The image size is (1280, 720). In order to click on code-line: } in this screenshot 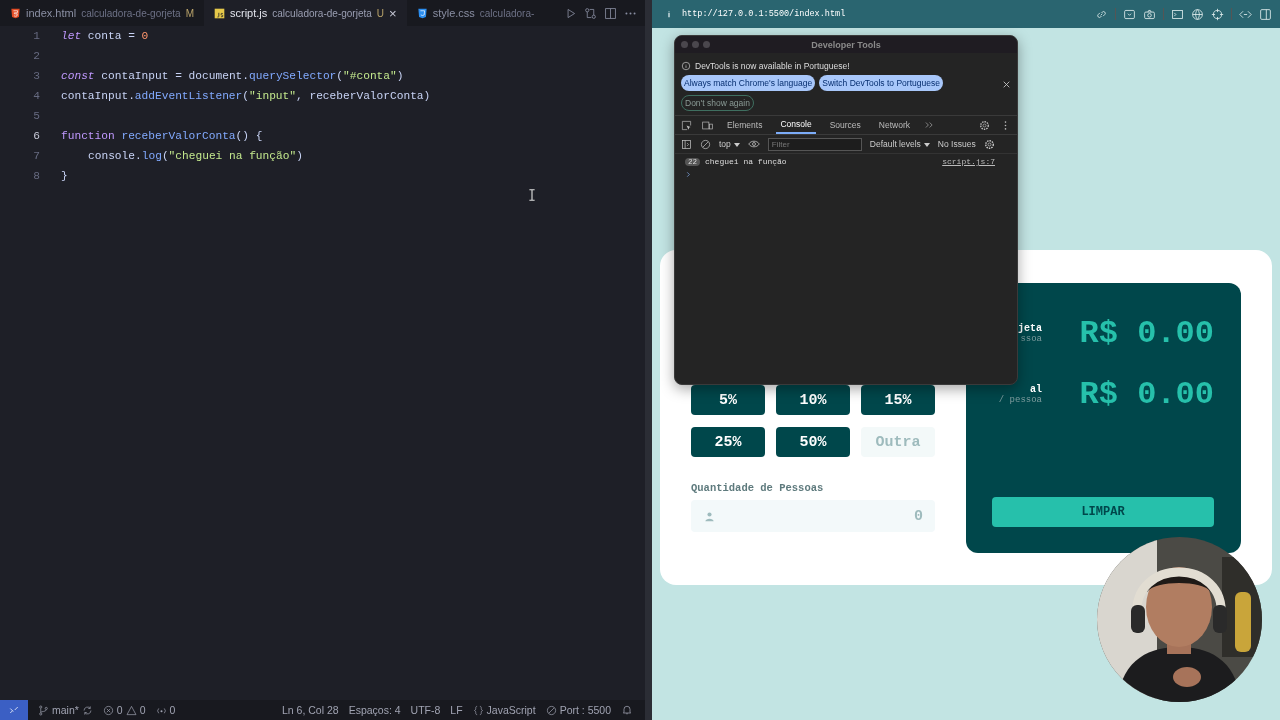, I will do `click(64, 176)`.